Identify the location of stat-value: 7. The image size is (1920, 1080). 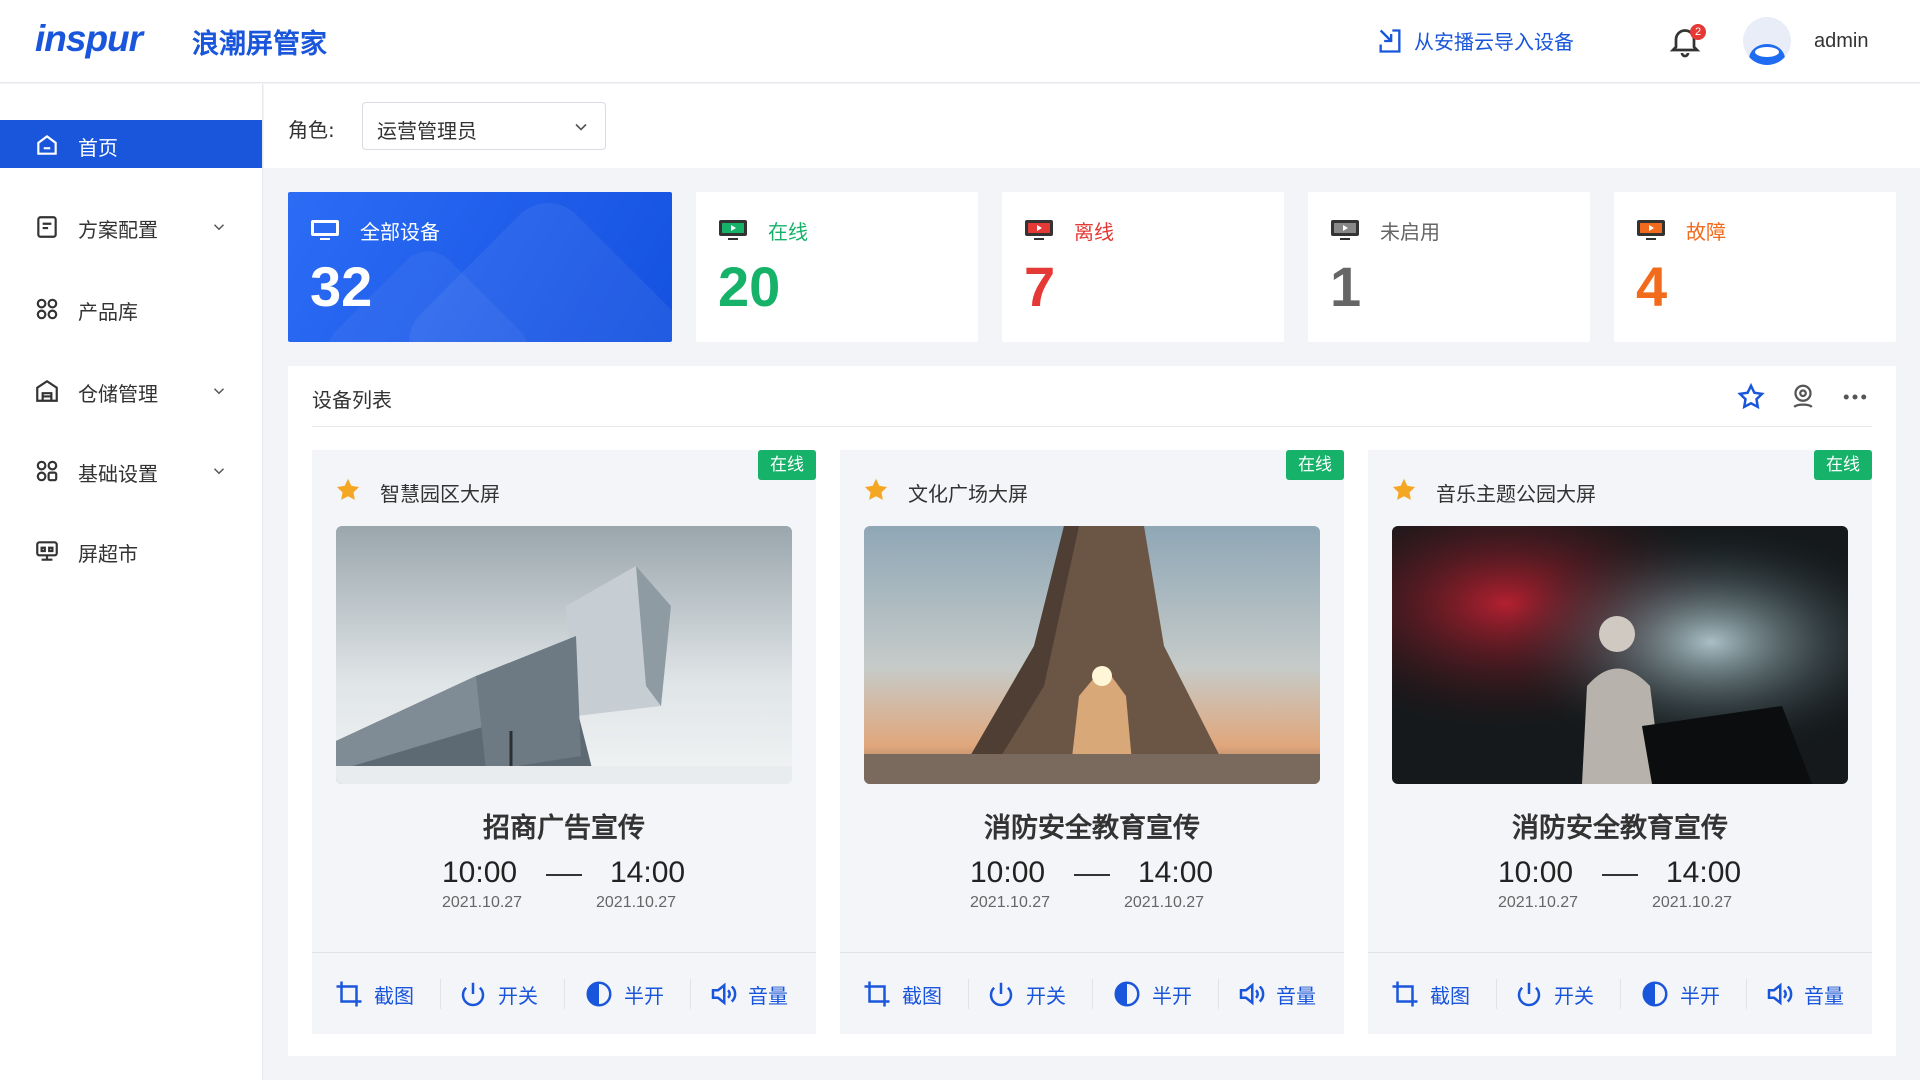
(1040, 286).